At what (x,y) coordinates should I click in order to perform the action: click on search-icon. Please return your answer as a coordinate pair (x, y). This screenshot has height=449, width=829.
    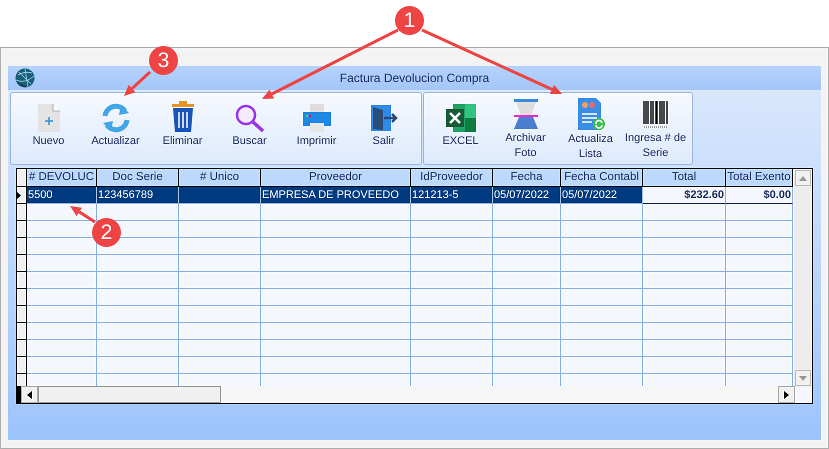
    Looking at the image, I should click on (250, 118).